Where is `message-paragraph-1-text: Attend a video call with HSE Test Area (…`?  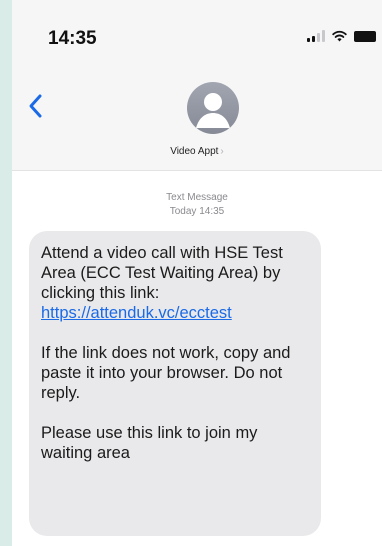 message-paragraph-1-text: Attend a video call with HSE Test Area (… is located at coordinates (162, 273).